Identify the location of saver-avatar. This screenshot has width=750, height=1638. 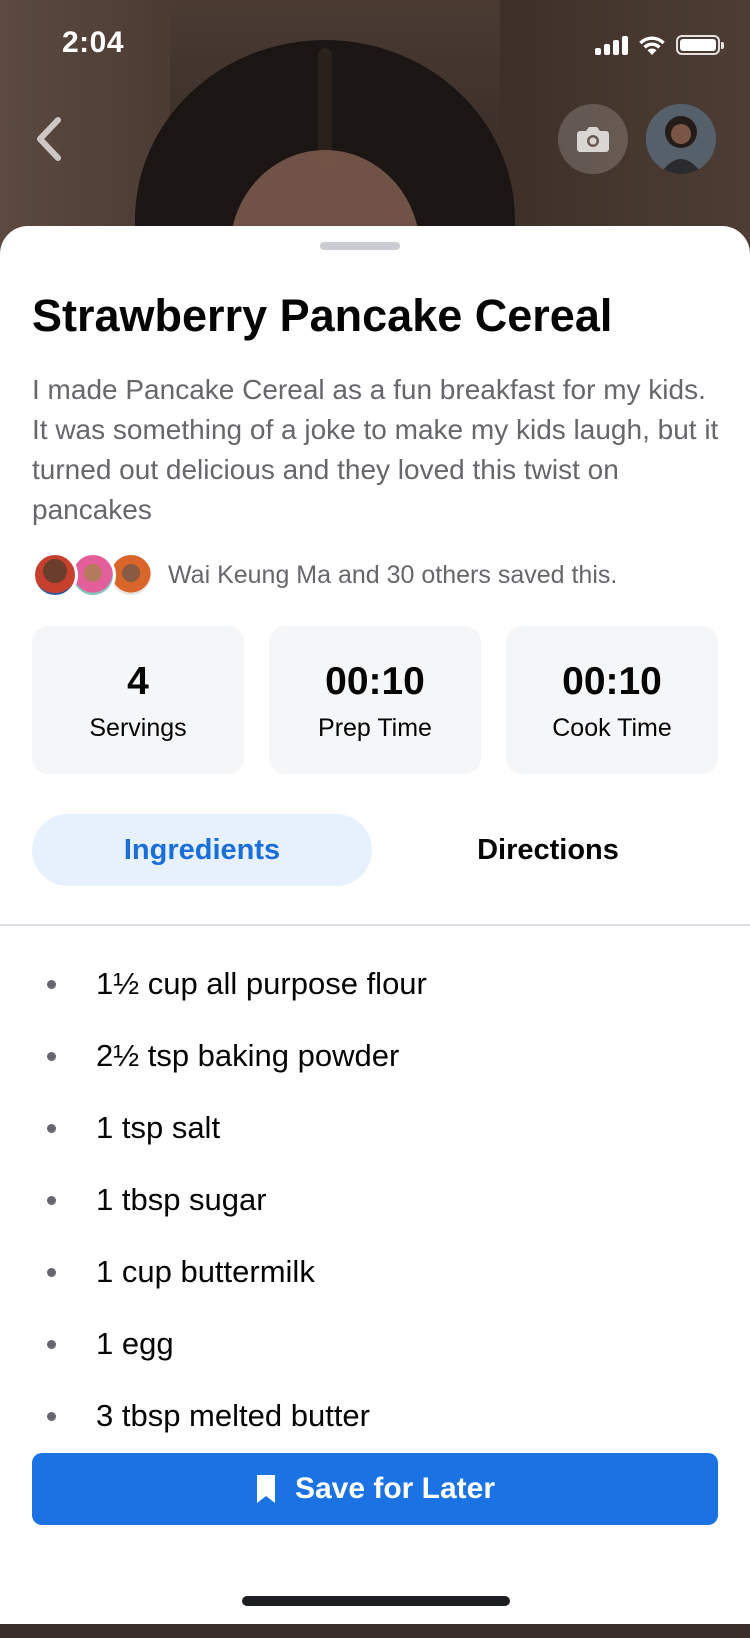
(55, 575).